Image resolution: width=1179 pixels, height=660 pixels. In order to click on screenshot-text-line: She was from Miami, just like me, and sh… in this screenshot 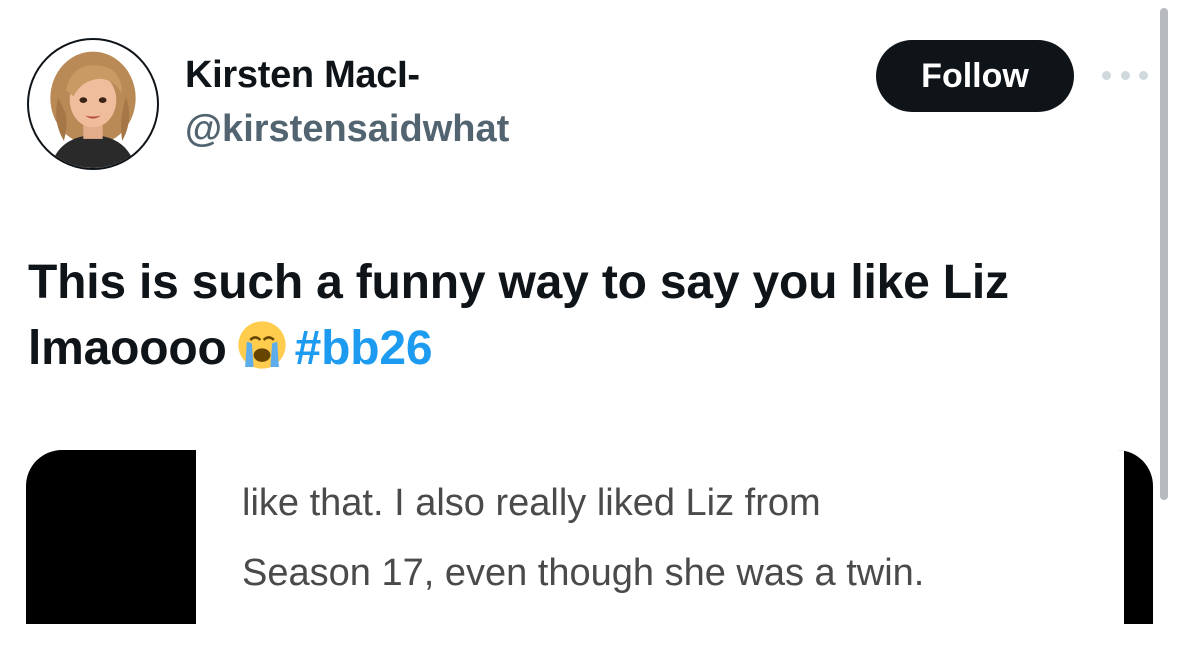, I will do `click(598, 616)`.